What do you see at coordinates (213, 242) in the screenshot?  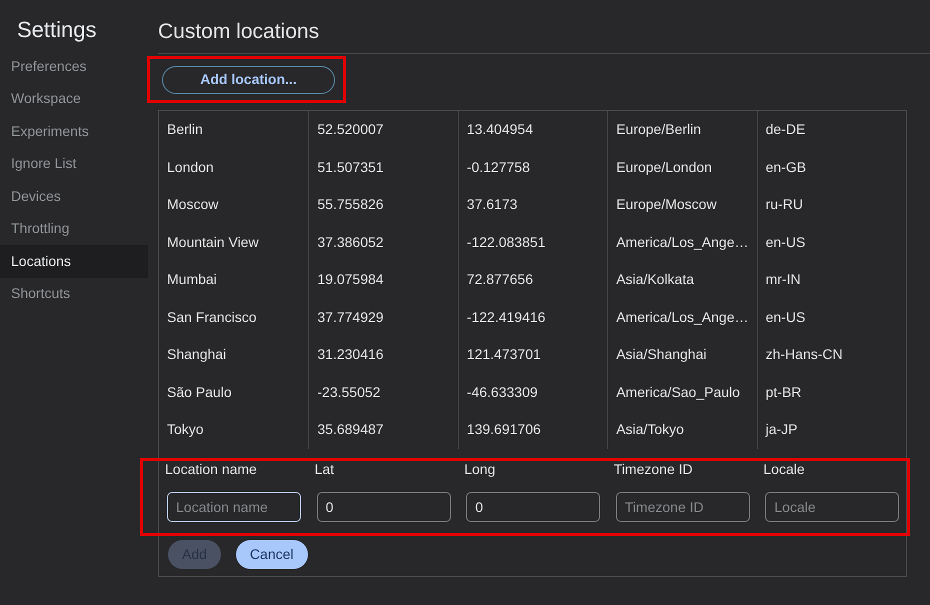 I see `table-cell-text: Mountain View` at bounding box center [213, 242].